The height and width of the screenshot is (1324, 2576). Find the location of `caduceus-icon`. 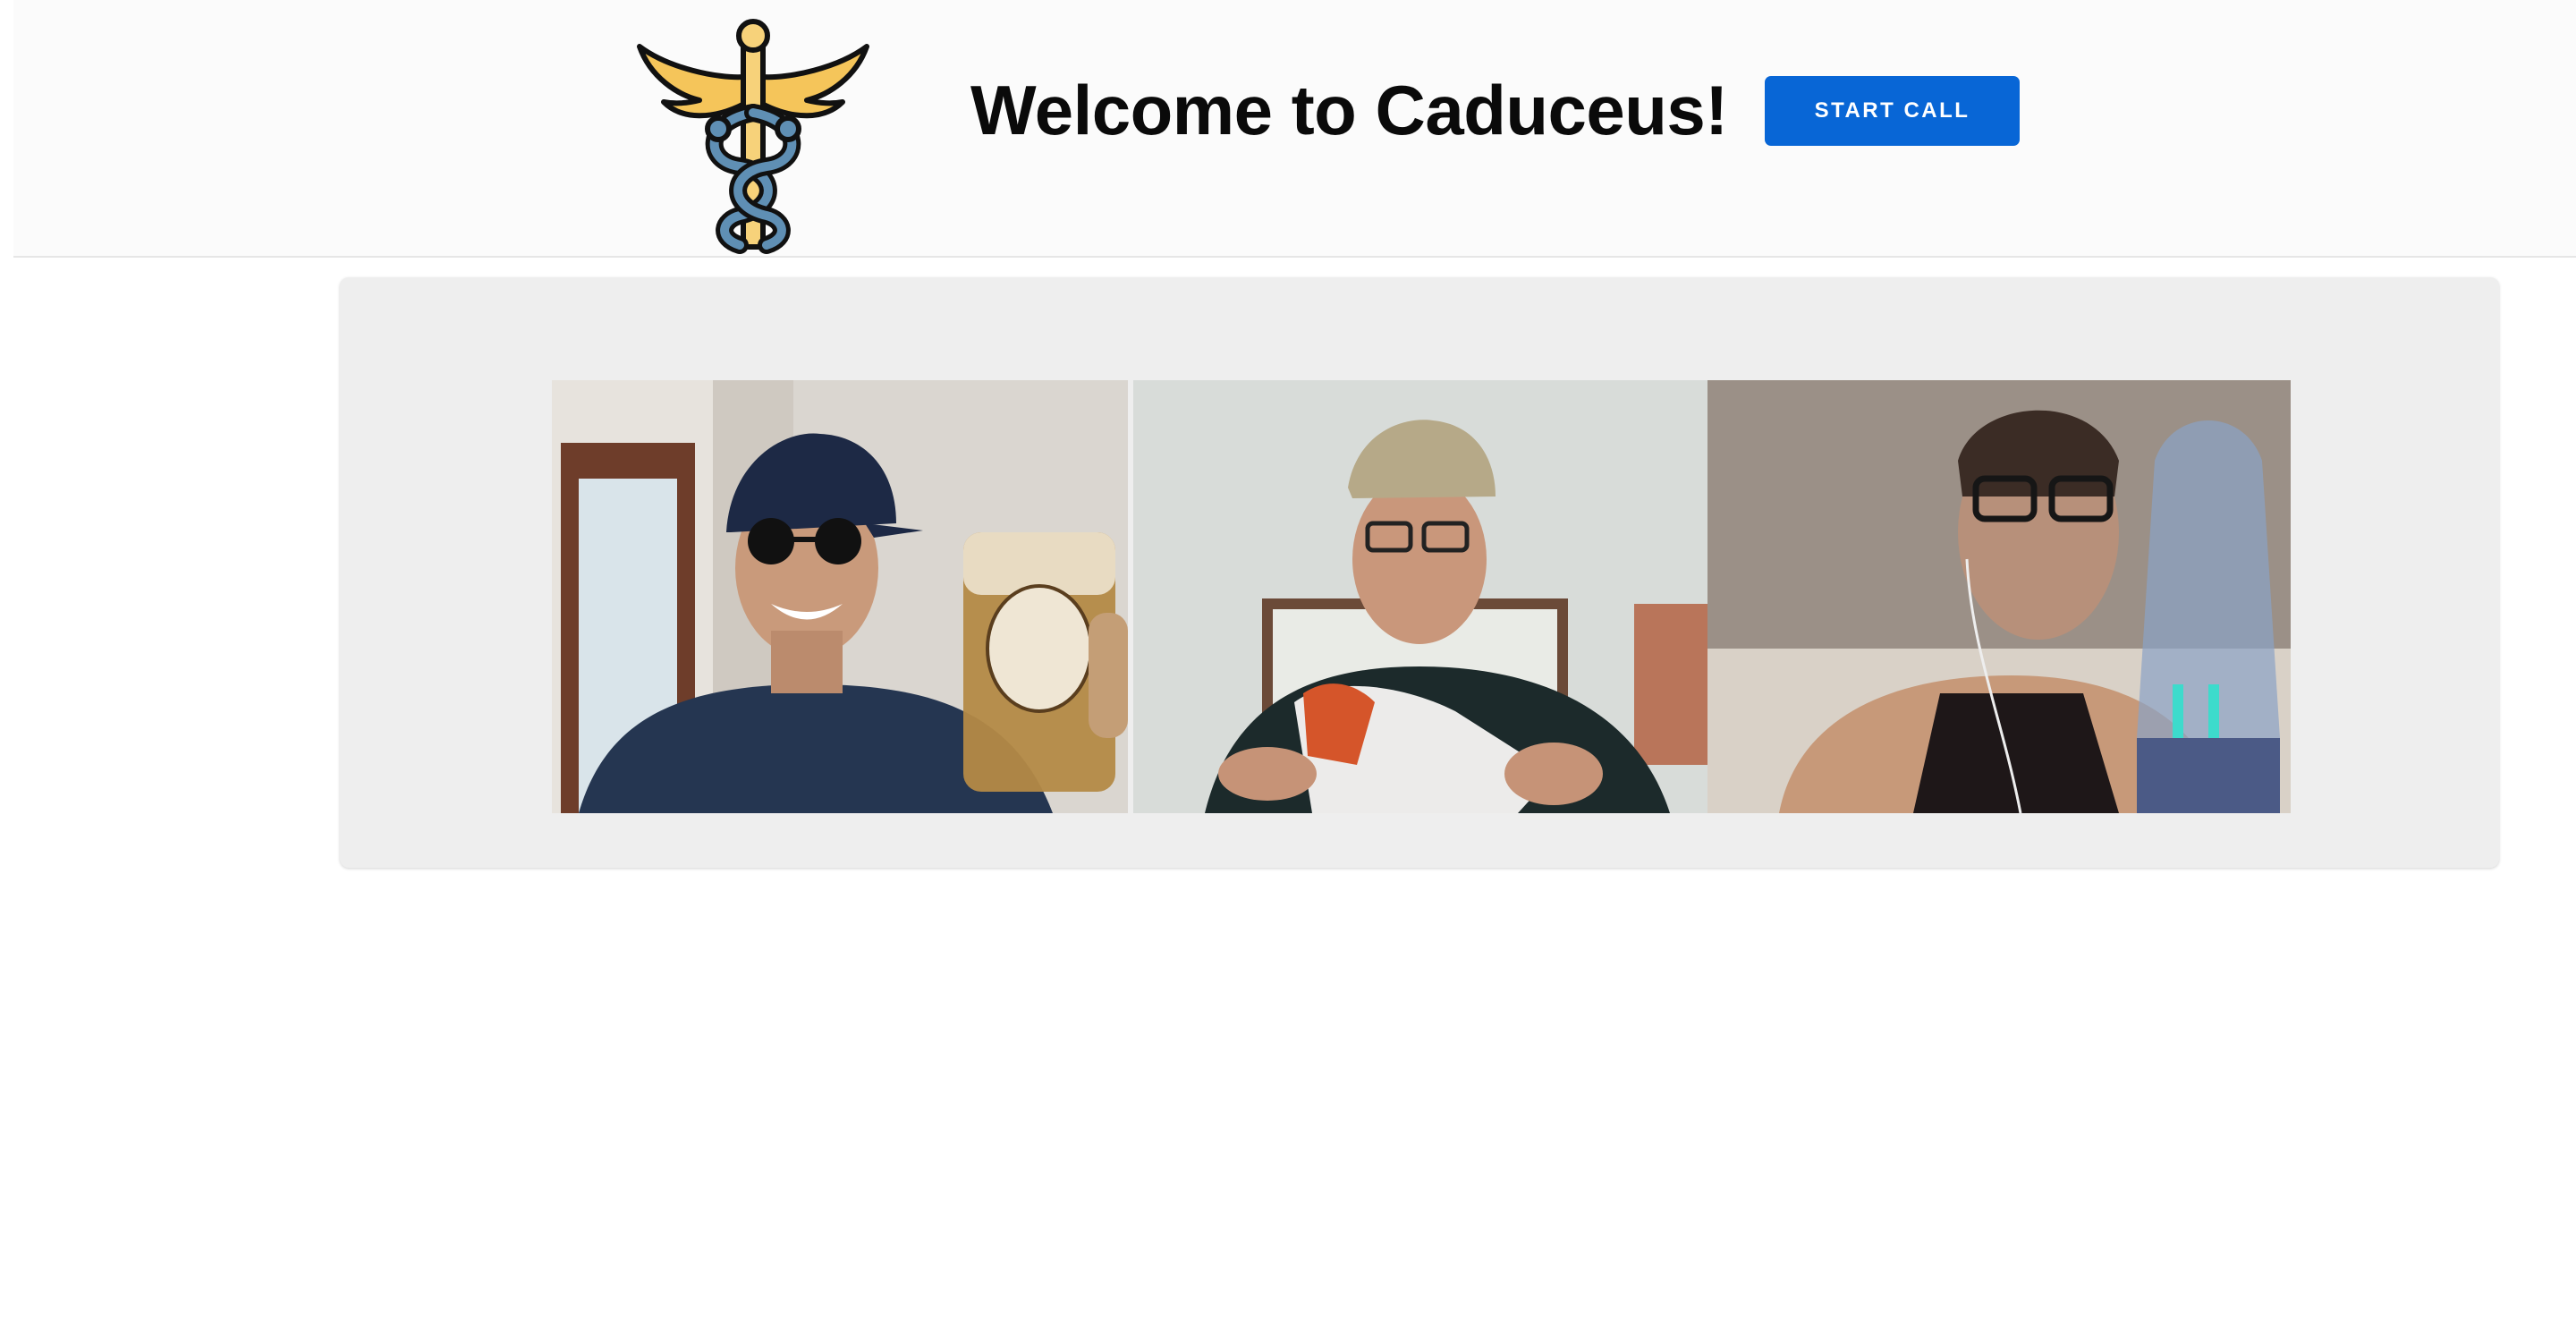

caduceus-icon is located at coordinates (753, 135).